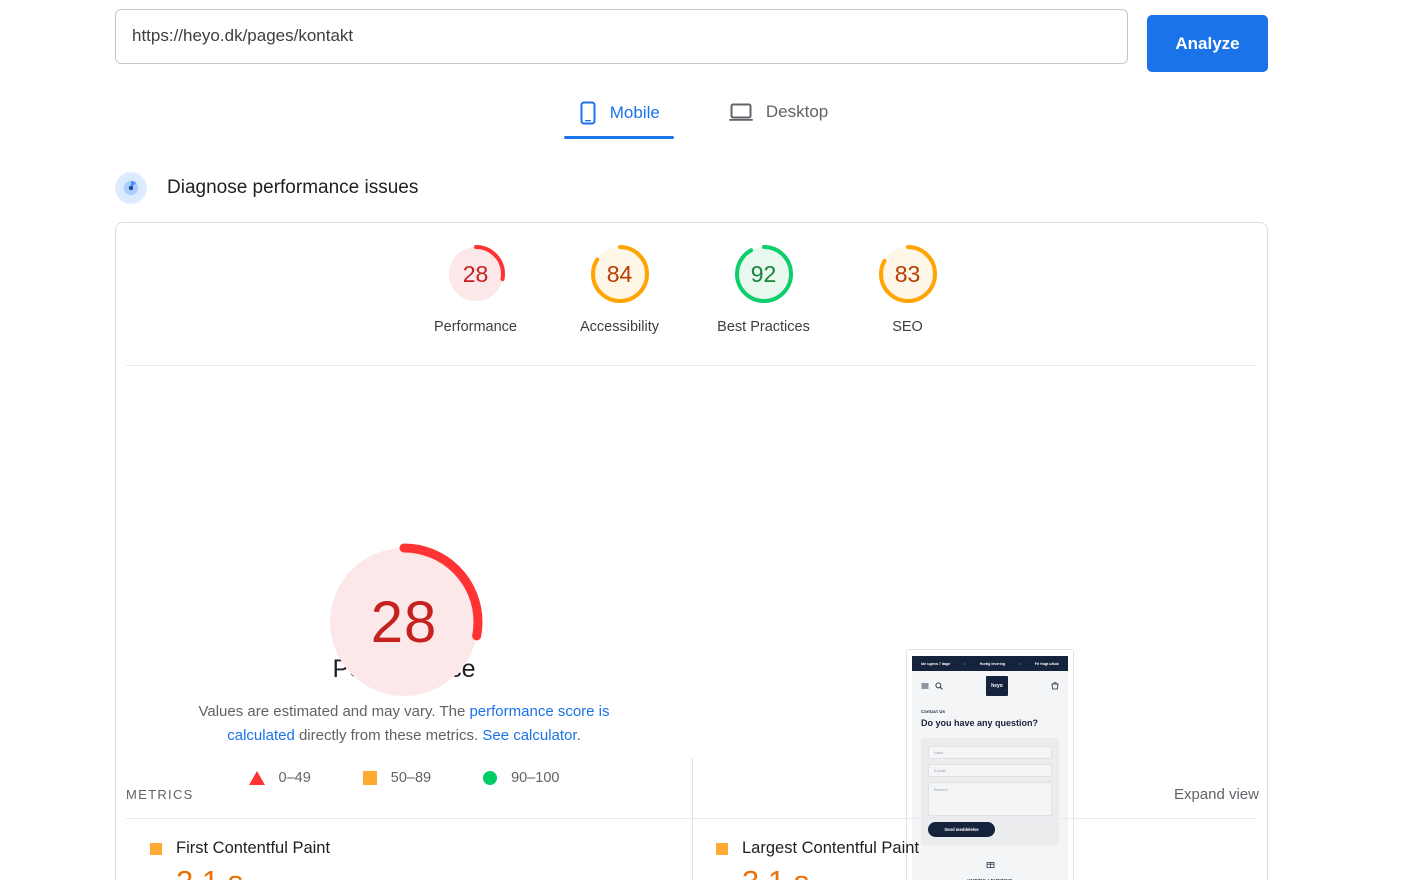 This screenshot has width=1406, height=880. Describe the element at coordinates (131, 188) in the screenshot. I see `lighthouse-gauge-icon` at that location.